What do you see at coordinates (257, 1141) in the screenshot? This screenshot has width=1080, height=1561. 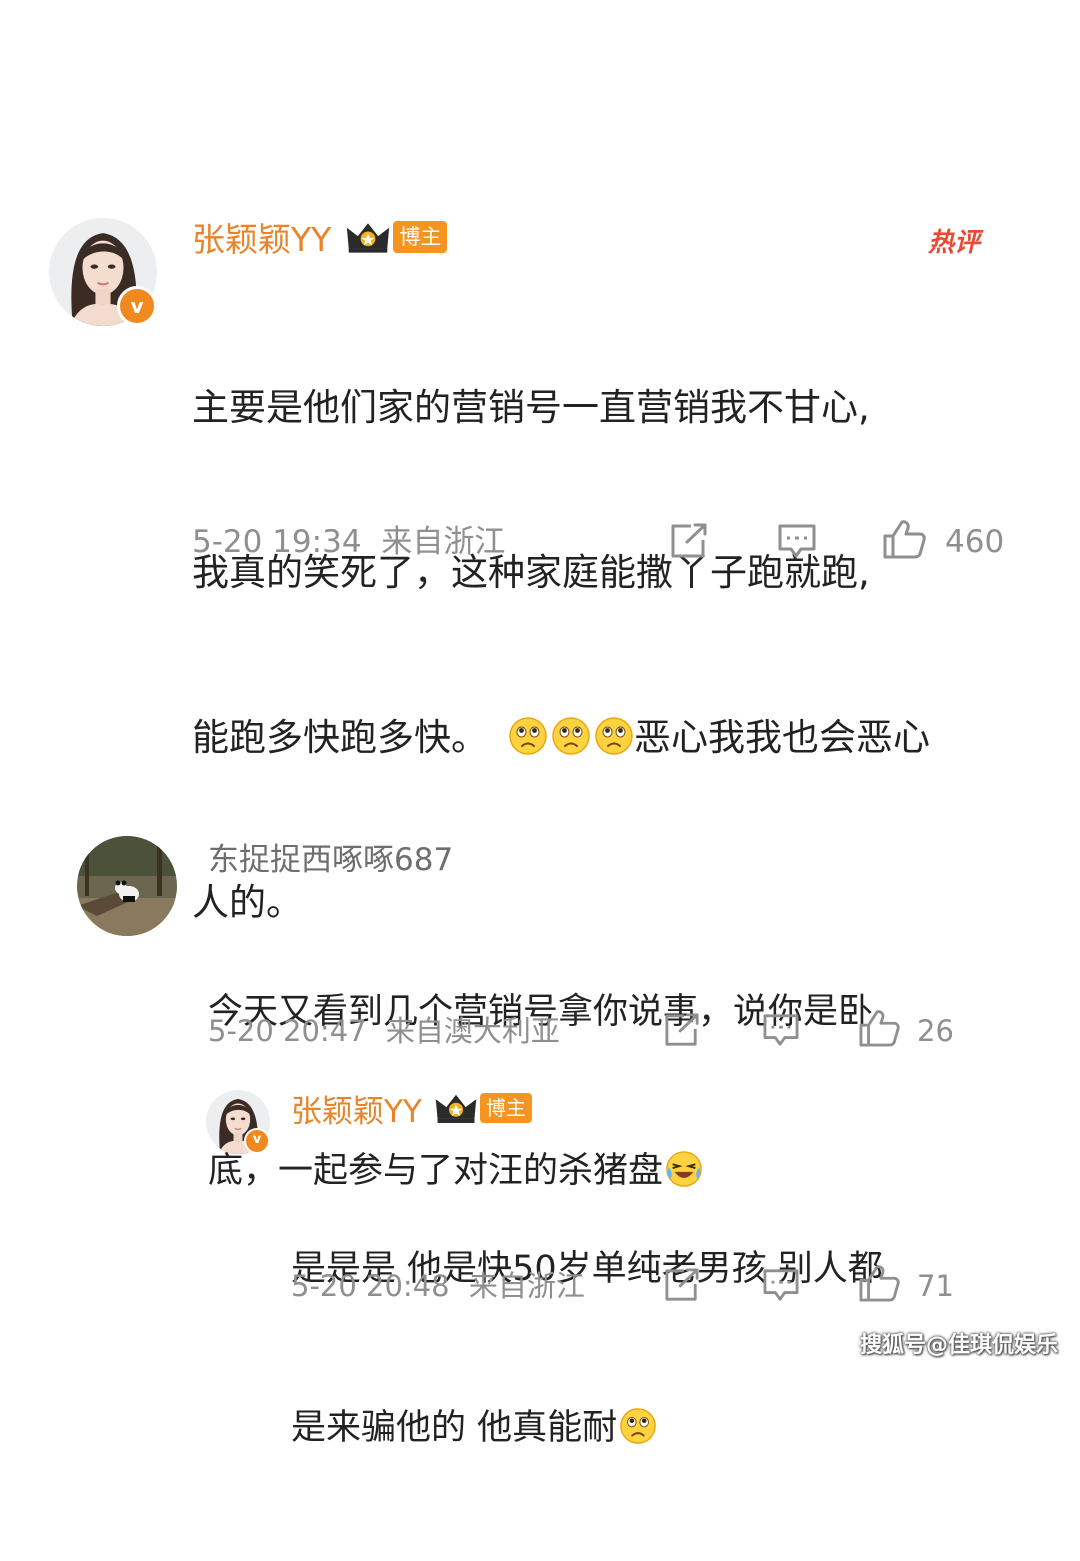 I see `verified-icon: v` at bounding box center [257, 1141].